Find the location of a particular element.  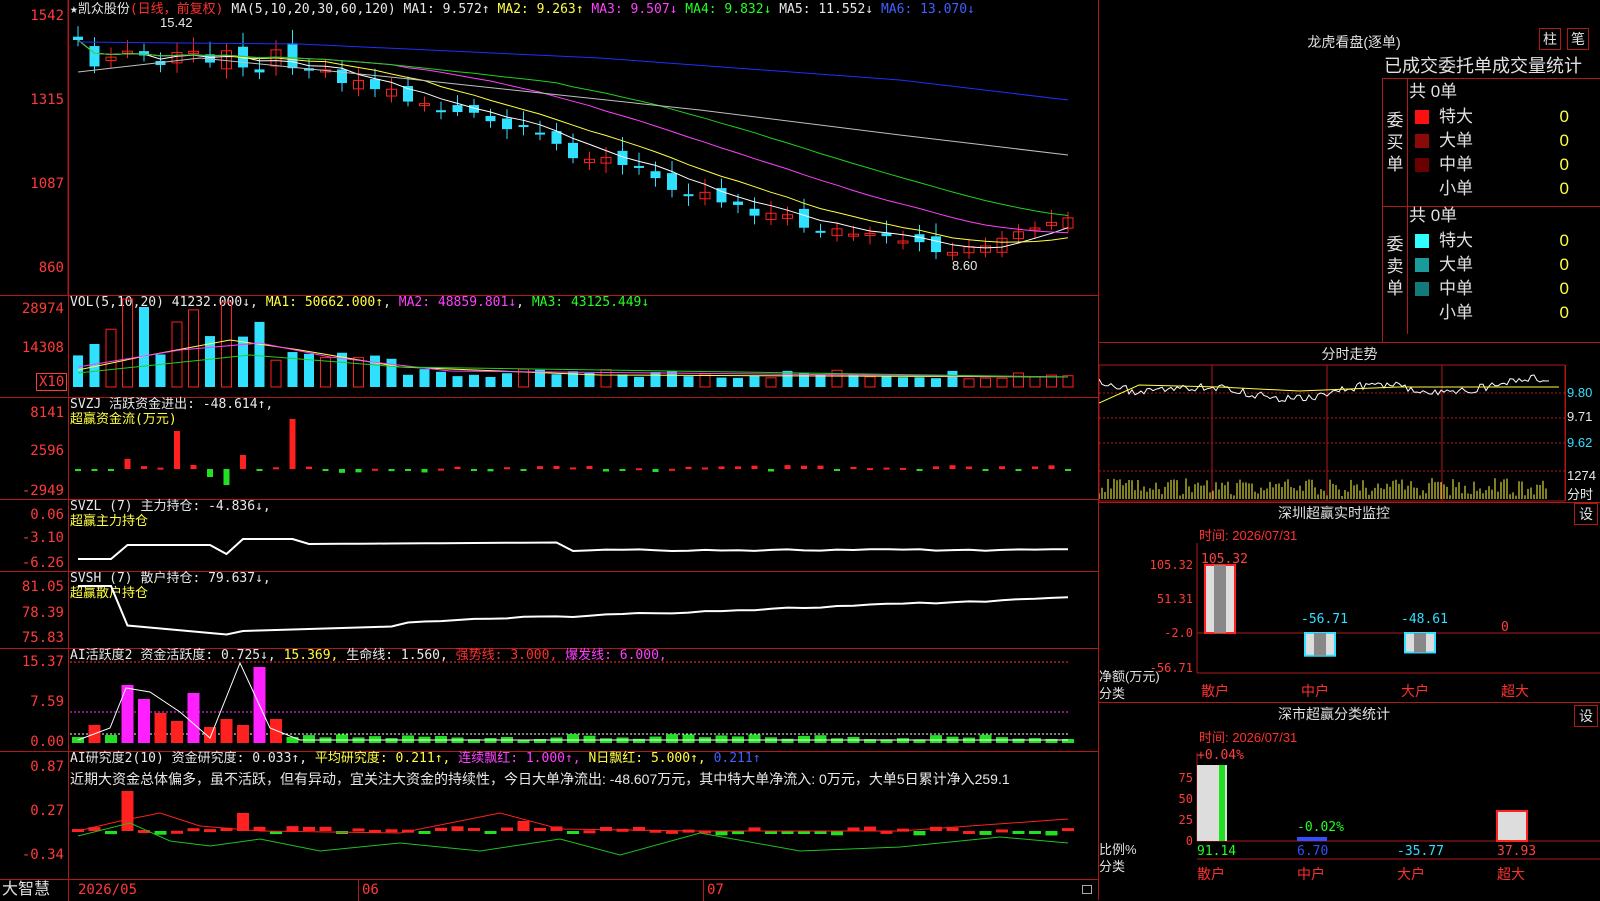

date-label: 06 is located at coordinates (370, 890).